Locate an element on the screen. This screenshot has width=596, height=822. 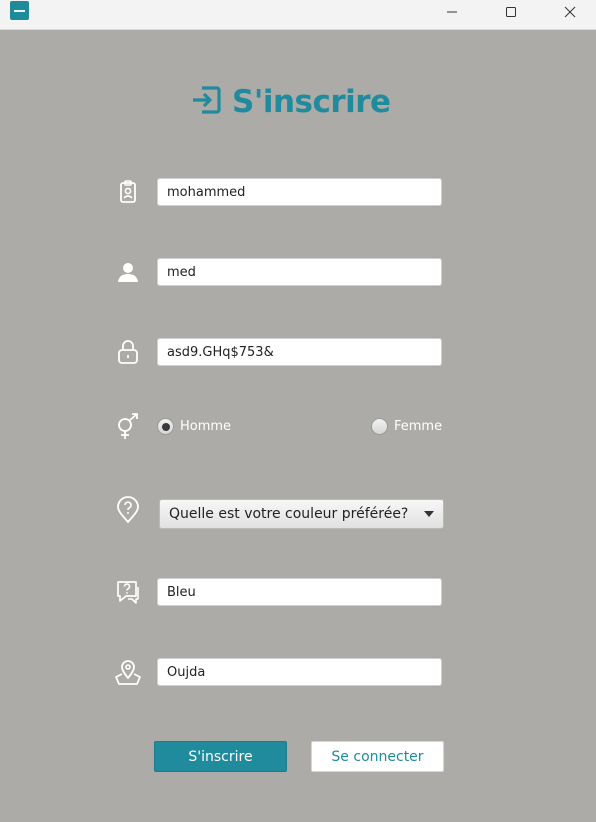
gender-icon is located at coordinates (128, 427).